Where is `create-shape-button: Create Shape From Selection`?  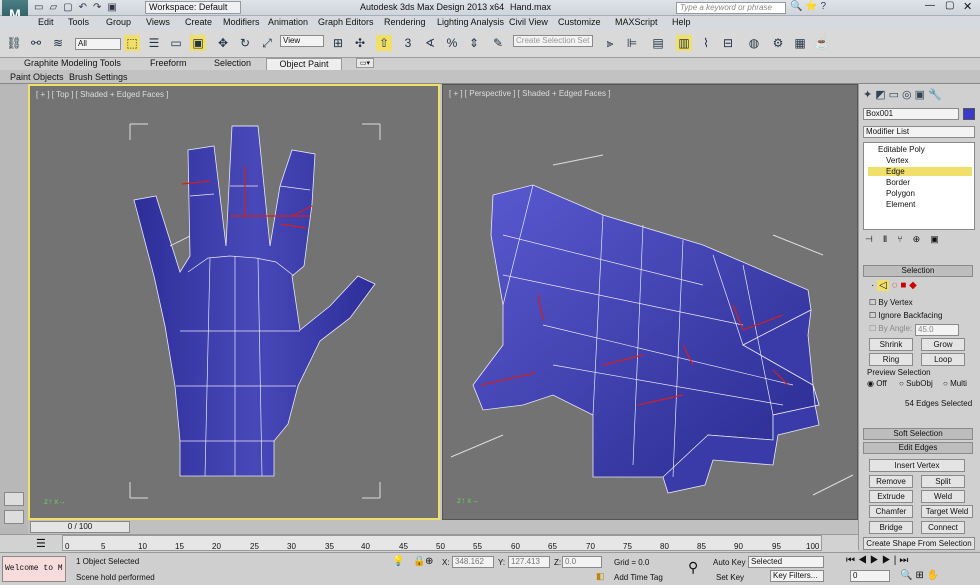 create-shape-button: Create Shape From Selection is located at coordinates (919, 543).